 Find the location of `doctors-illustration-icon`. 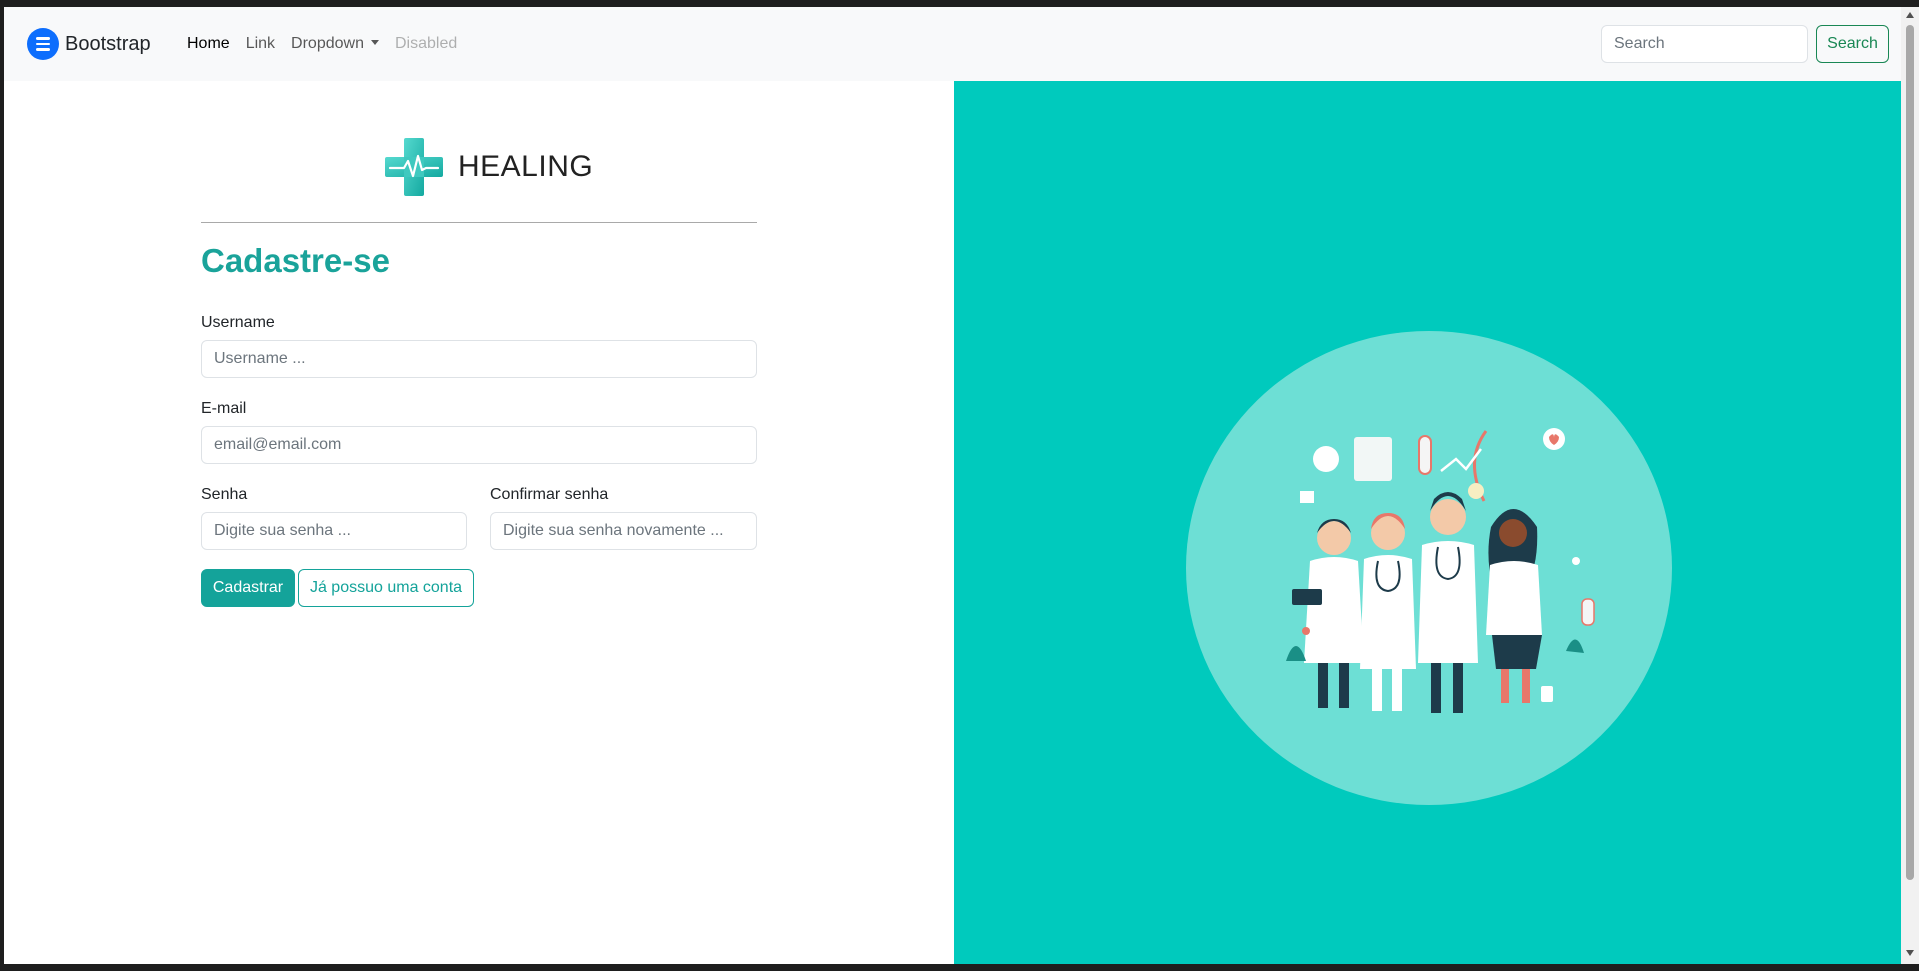

doctors-illustration-icon is located at coordinates (1440, 570).